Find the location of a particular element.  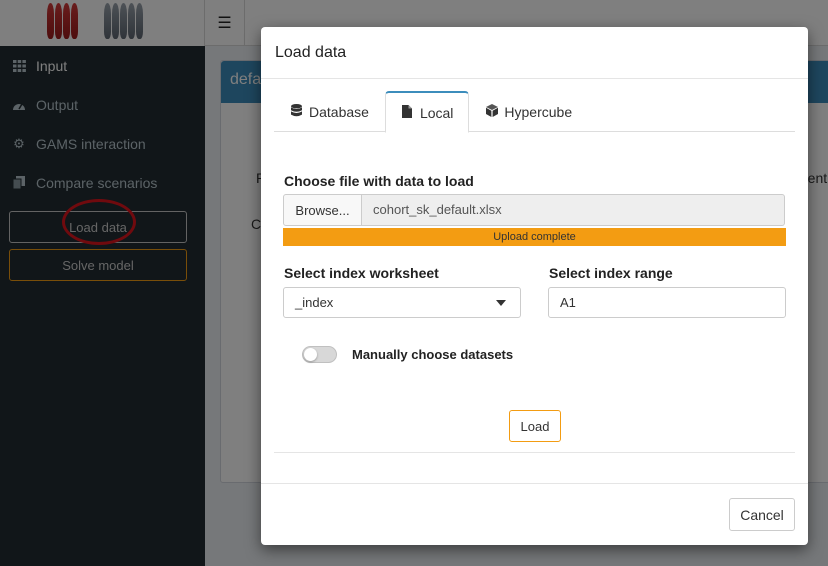

divider is located at coordinates (534, 452).